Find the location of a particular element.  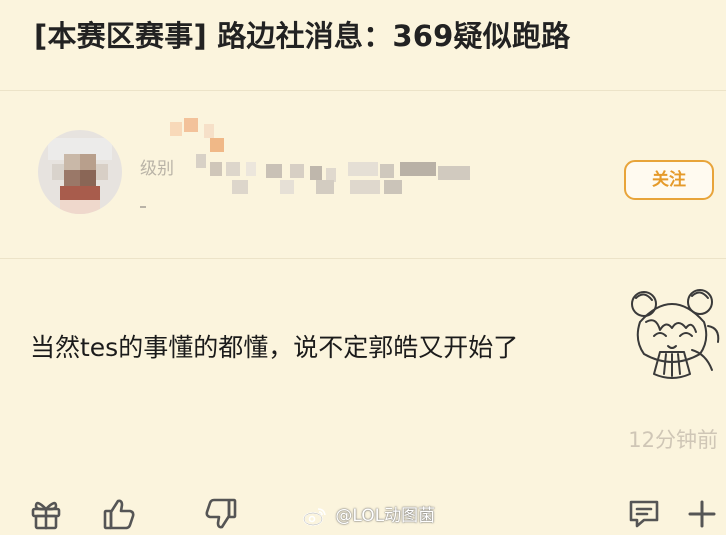

plus-icon is located at coordinates (702, 514).